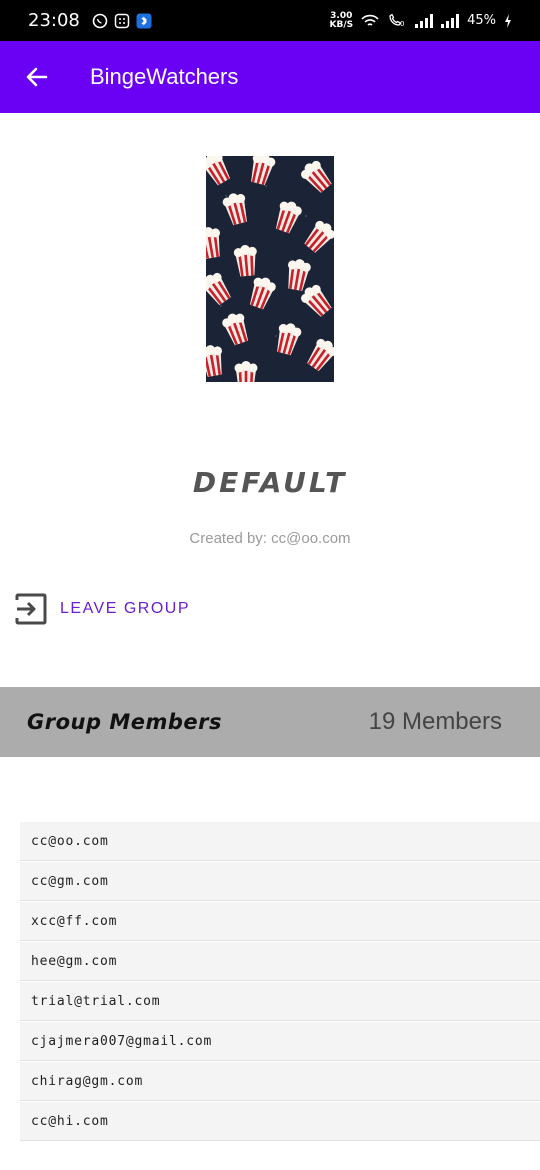 This screenshot has height=1170, width=540. Describe the element at coordinates (424, 20) in the screenshot. I see `signal-icon` at that location.